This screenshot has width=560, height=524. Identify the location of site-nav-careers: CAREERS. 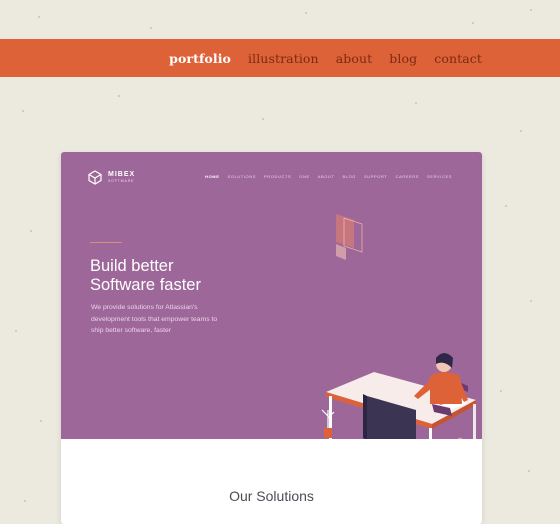
(407, 176).